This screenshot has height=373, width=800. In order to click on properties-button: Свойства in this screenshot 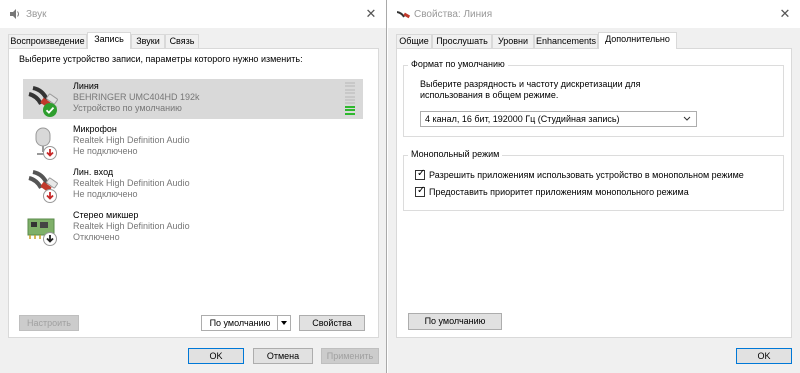, I will do `click(332, 323)`.